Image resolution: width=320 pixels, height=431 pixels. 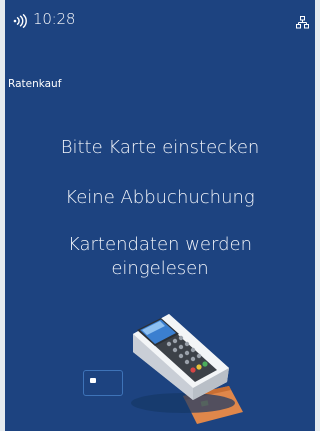 What do you see at coordinates (302, 22) in the screenshot?
I see `network-icon` at bounding box center [302, 22].